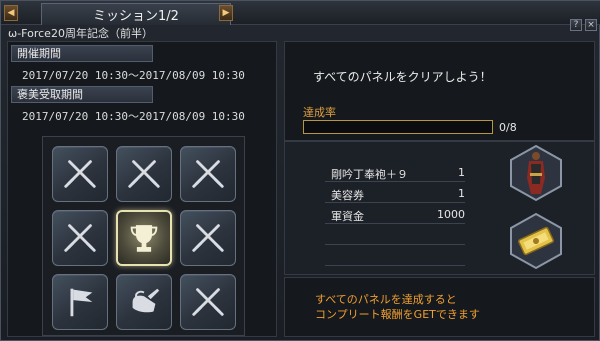  Describe the element at coordinates (82, 53) in the screenshot. I see `event-period-label: 開催期間` at that location.